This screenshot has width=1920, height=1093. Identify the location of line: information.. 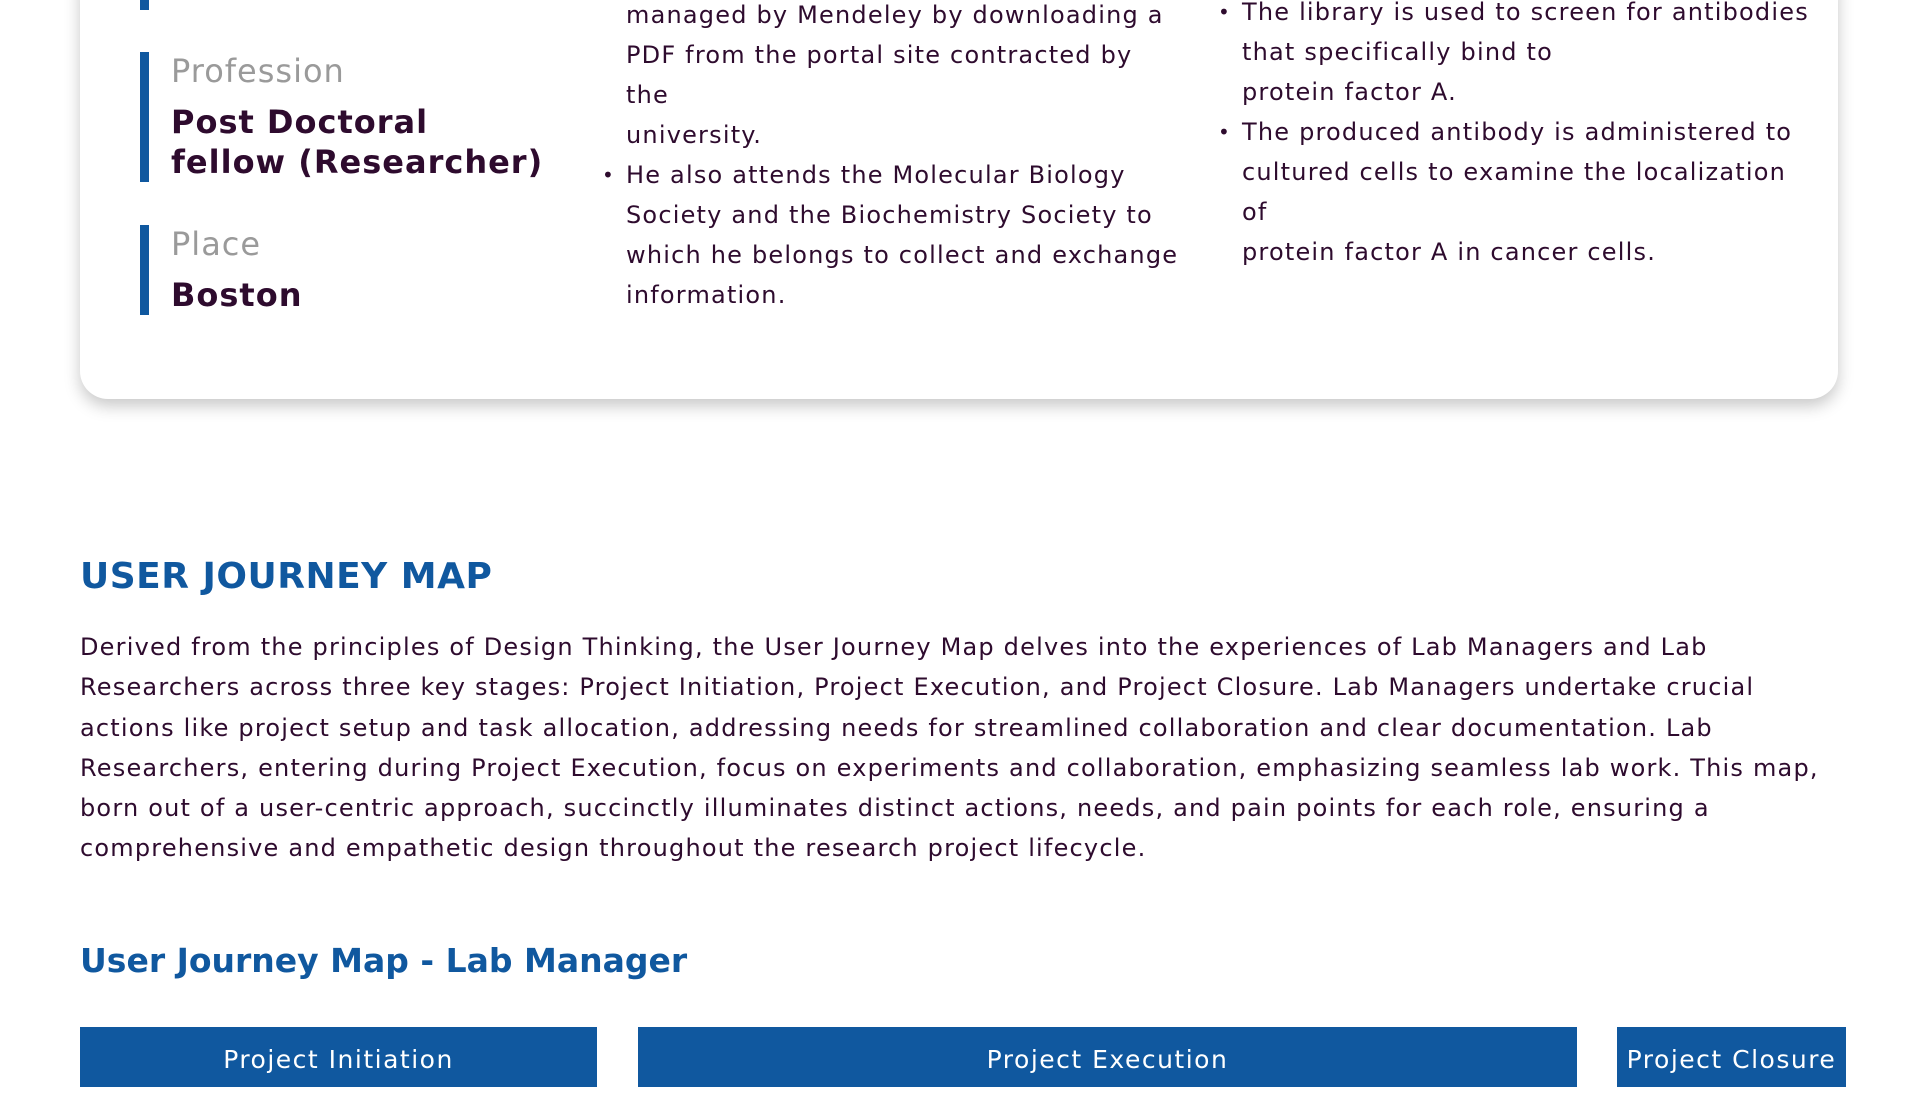
(706, 295).